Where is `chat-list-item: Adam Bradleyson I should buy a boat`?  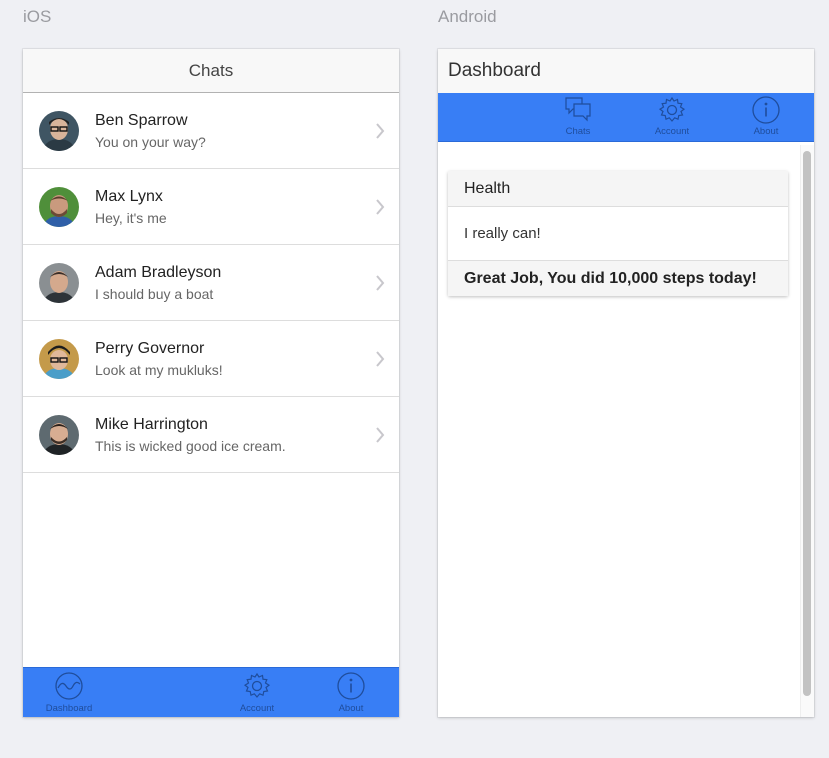 chat-list-item: Adam Bradleyson I should buy a boat is located at coordinates (211, 283).